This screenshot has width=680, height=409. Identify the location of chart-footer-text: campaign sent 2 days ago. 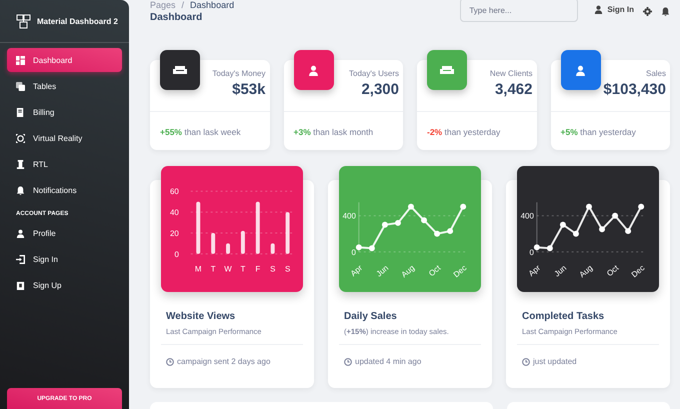
(223, 361).